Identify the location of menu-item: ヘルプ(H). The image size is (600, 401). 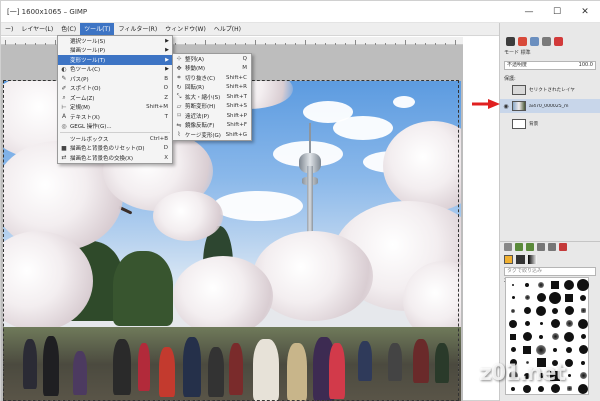
(227, 29).